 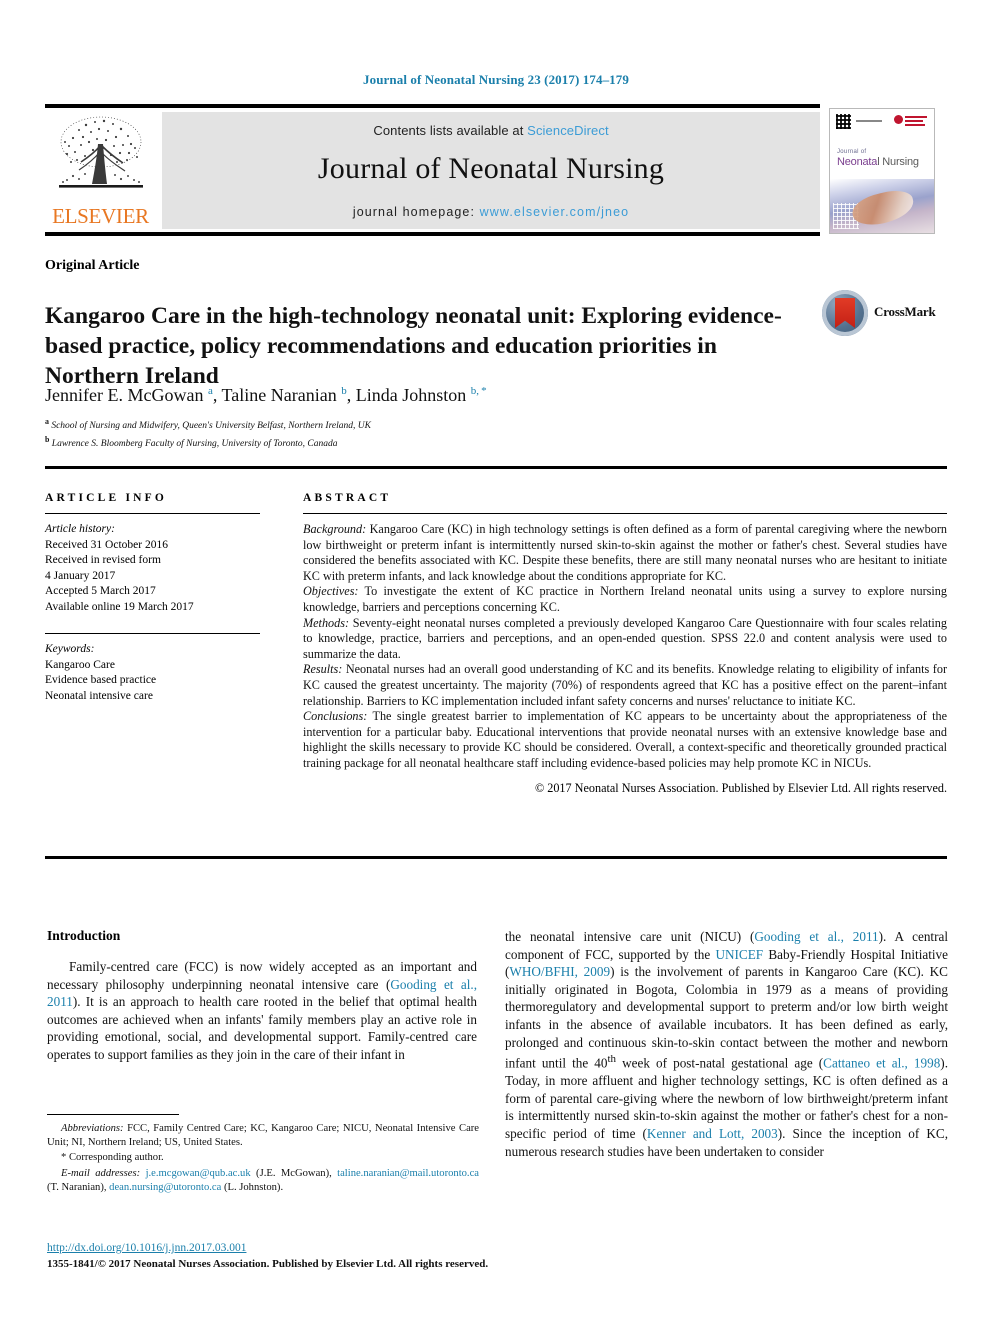 What do you see at coordinates (869, 121) in the screenshot?
I see `cover-rule` at bounding box center [869, 121].